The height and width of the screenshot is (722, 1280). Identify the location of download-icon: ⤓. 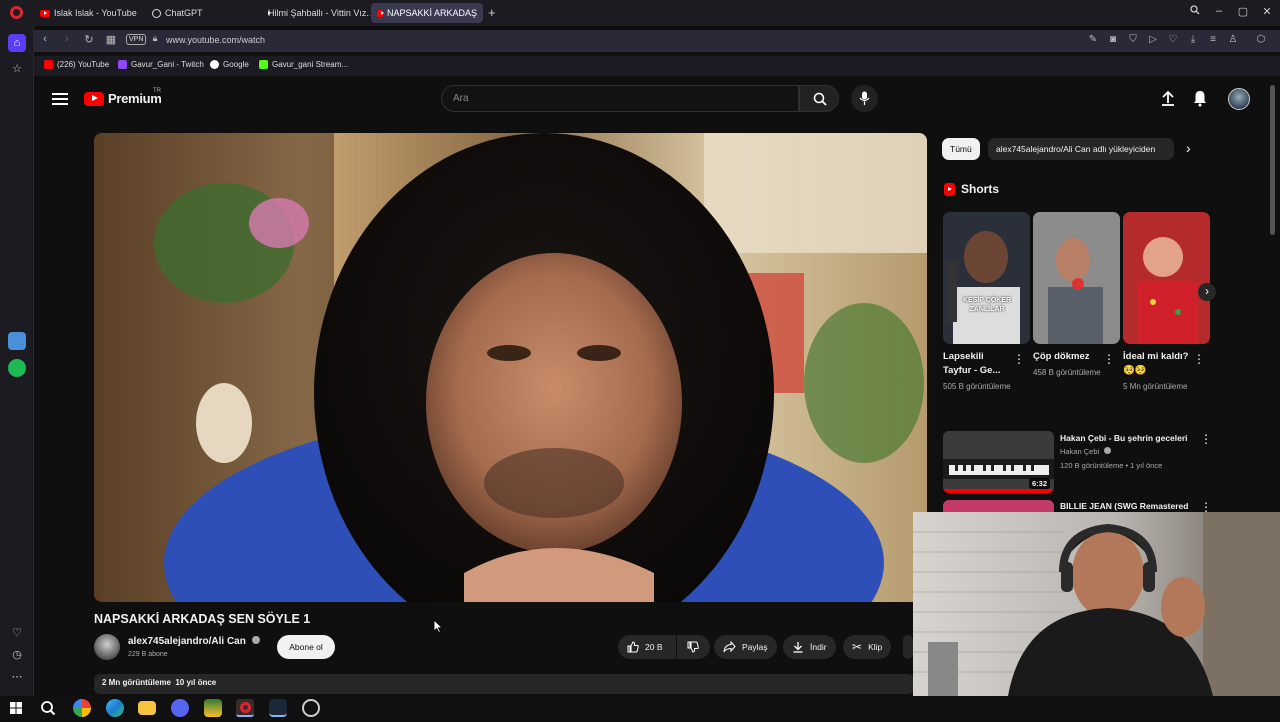
(1193, 39).